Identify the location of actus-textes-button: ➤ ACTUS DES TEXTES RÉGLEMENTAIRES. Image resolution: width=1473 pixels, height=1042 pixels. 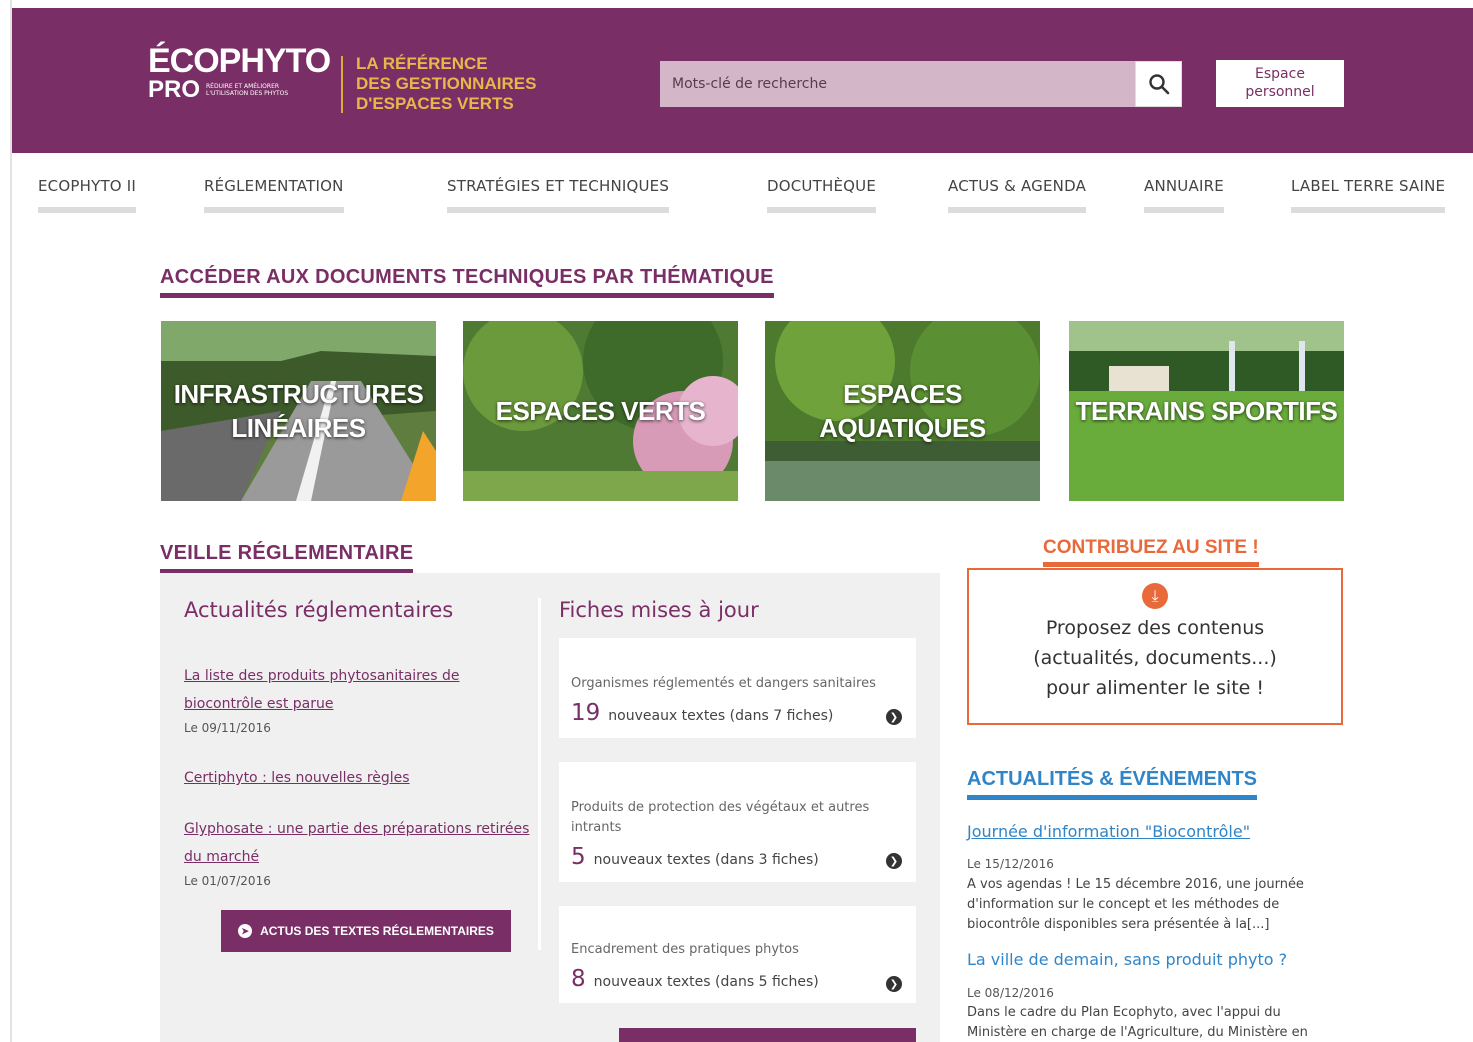
(366, 931).